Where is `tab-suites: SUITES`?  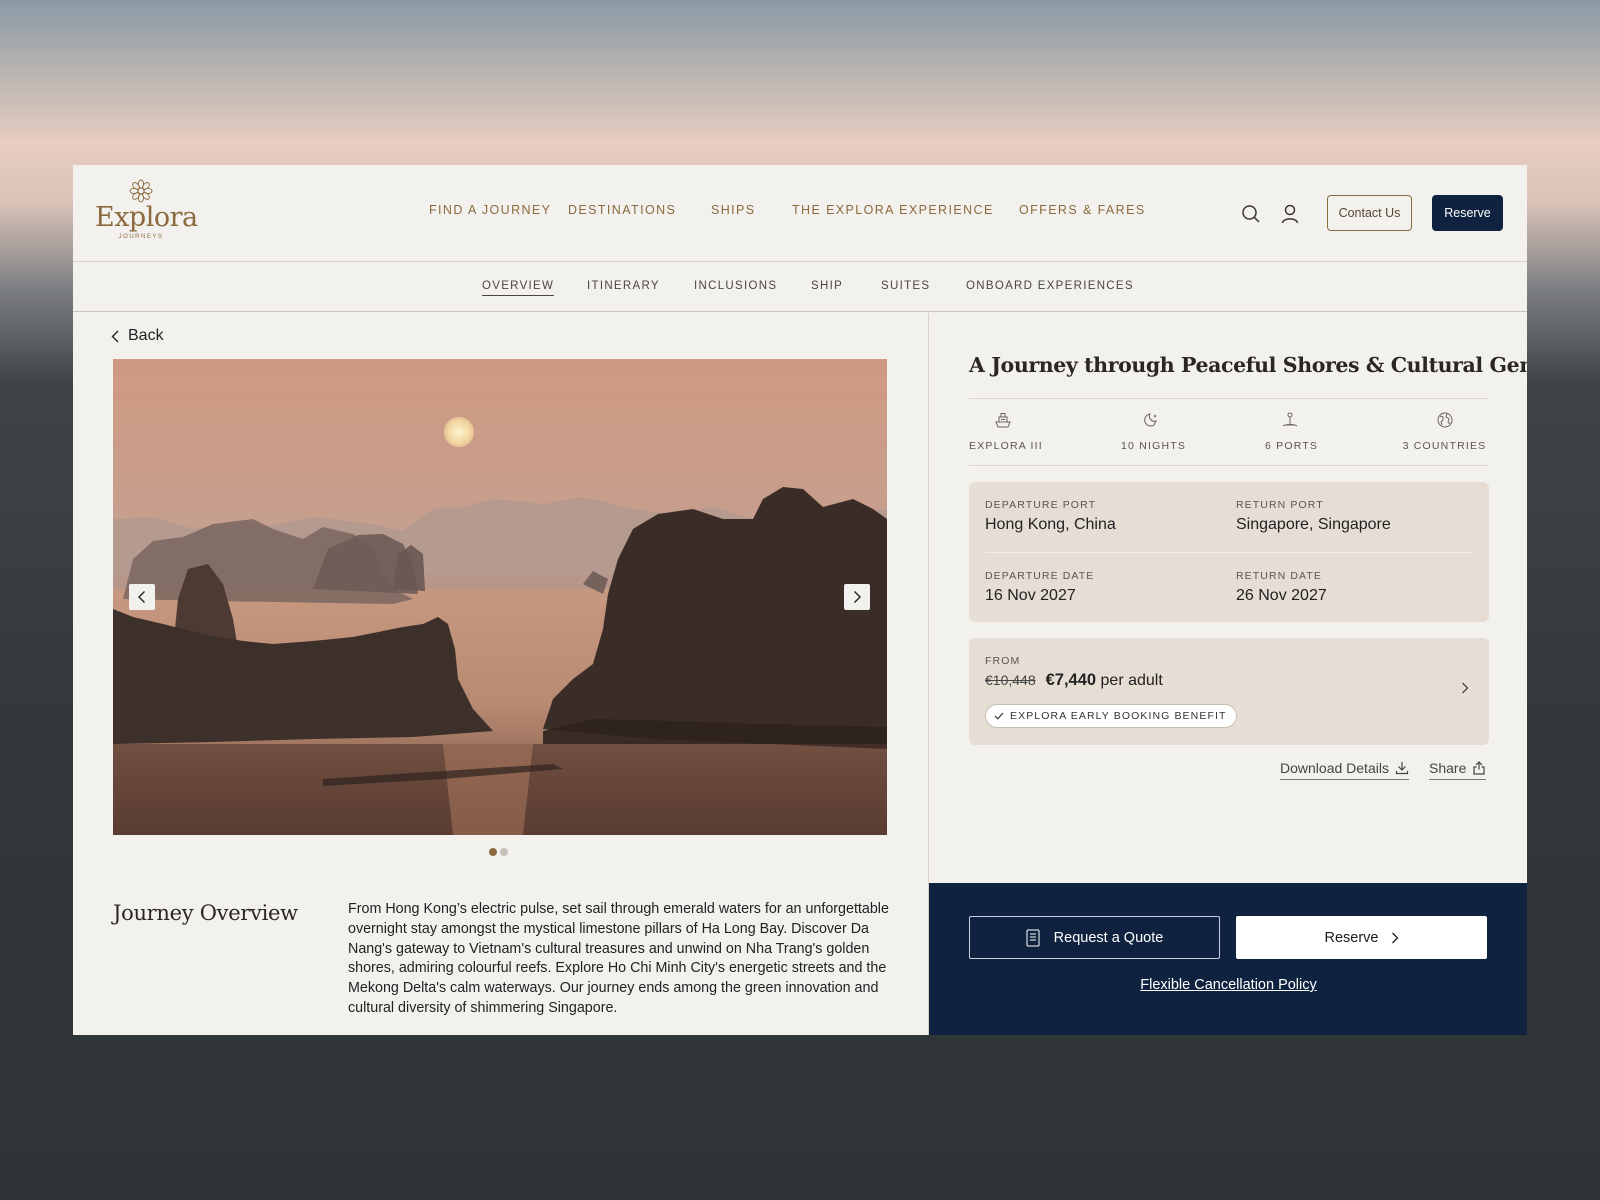
tab-suites: SUITES is located at coordinates (905, 286).